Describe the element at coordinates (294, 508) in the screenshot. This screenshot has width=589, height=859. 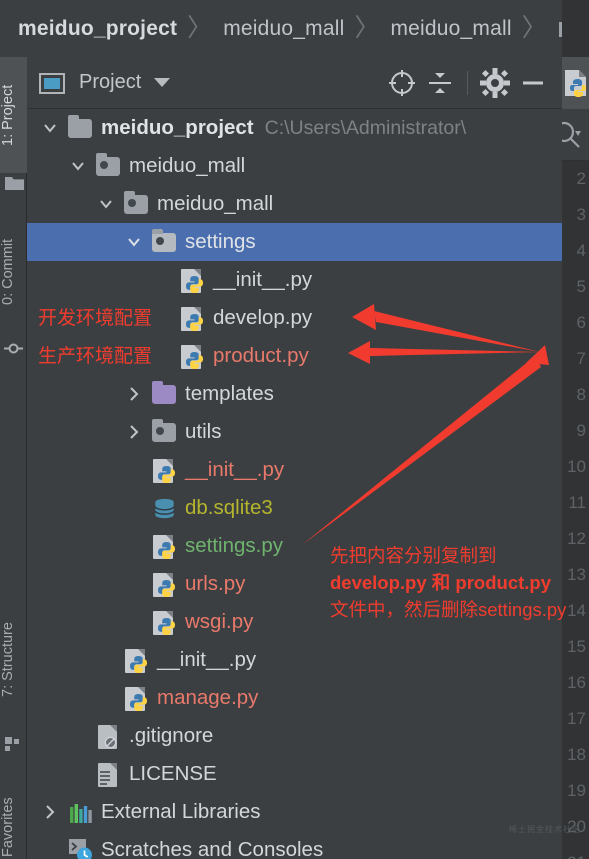
I see `table-row: db.sqlite3` at that location.